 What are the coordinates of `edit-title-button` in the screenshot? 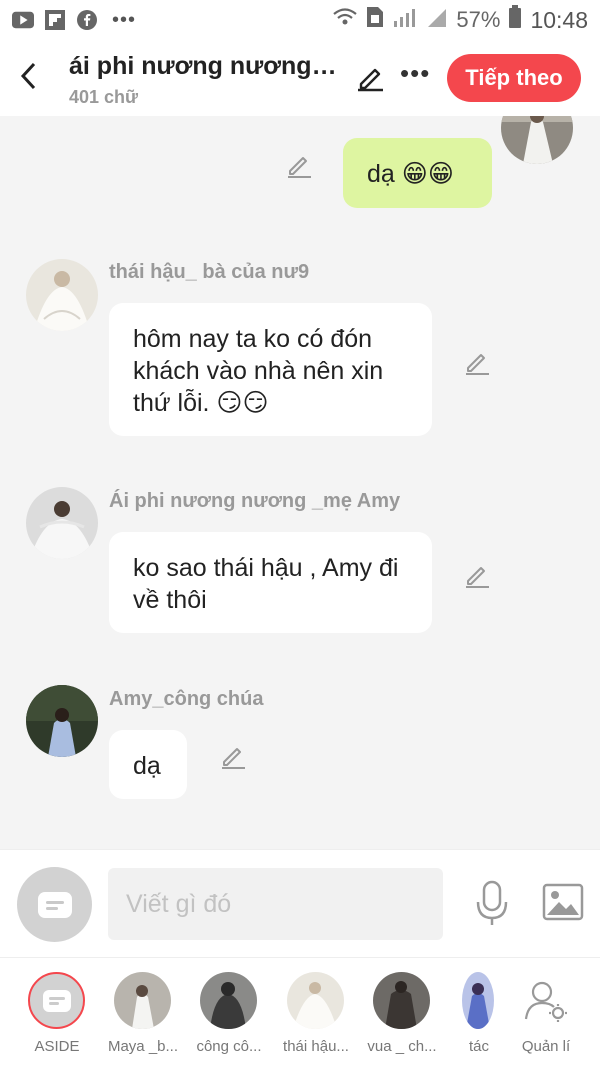 It's located at (370, 77).